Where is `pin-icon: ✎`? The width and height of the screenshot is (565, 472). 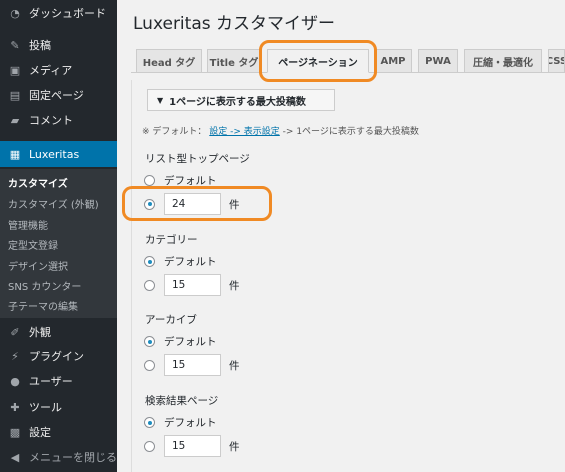
pin-icon: ✎ is located at coordinates (15, 45).